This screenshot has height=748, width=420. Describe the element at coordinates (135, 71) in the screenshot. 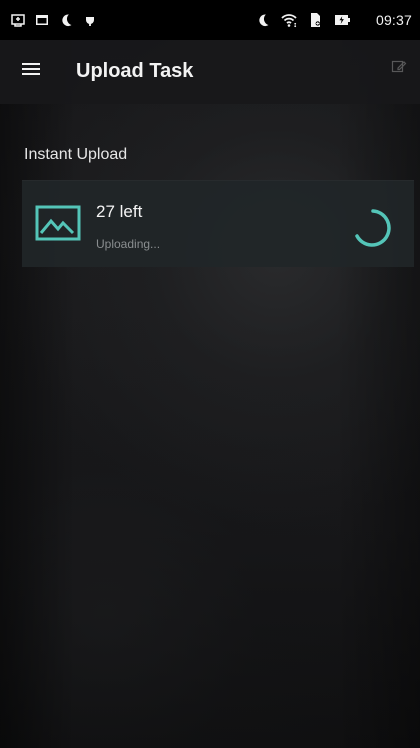

I see `page-title: Upload Task` at that location.